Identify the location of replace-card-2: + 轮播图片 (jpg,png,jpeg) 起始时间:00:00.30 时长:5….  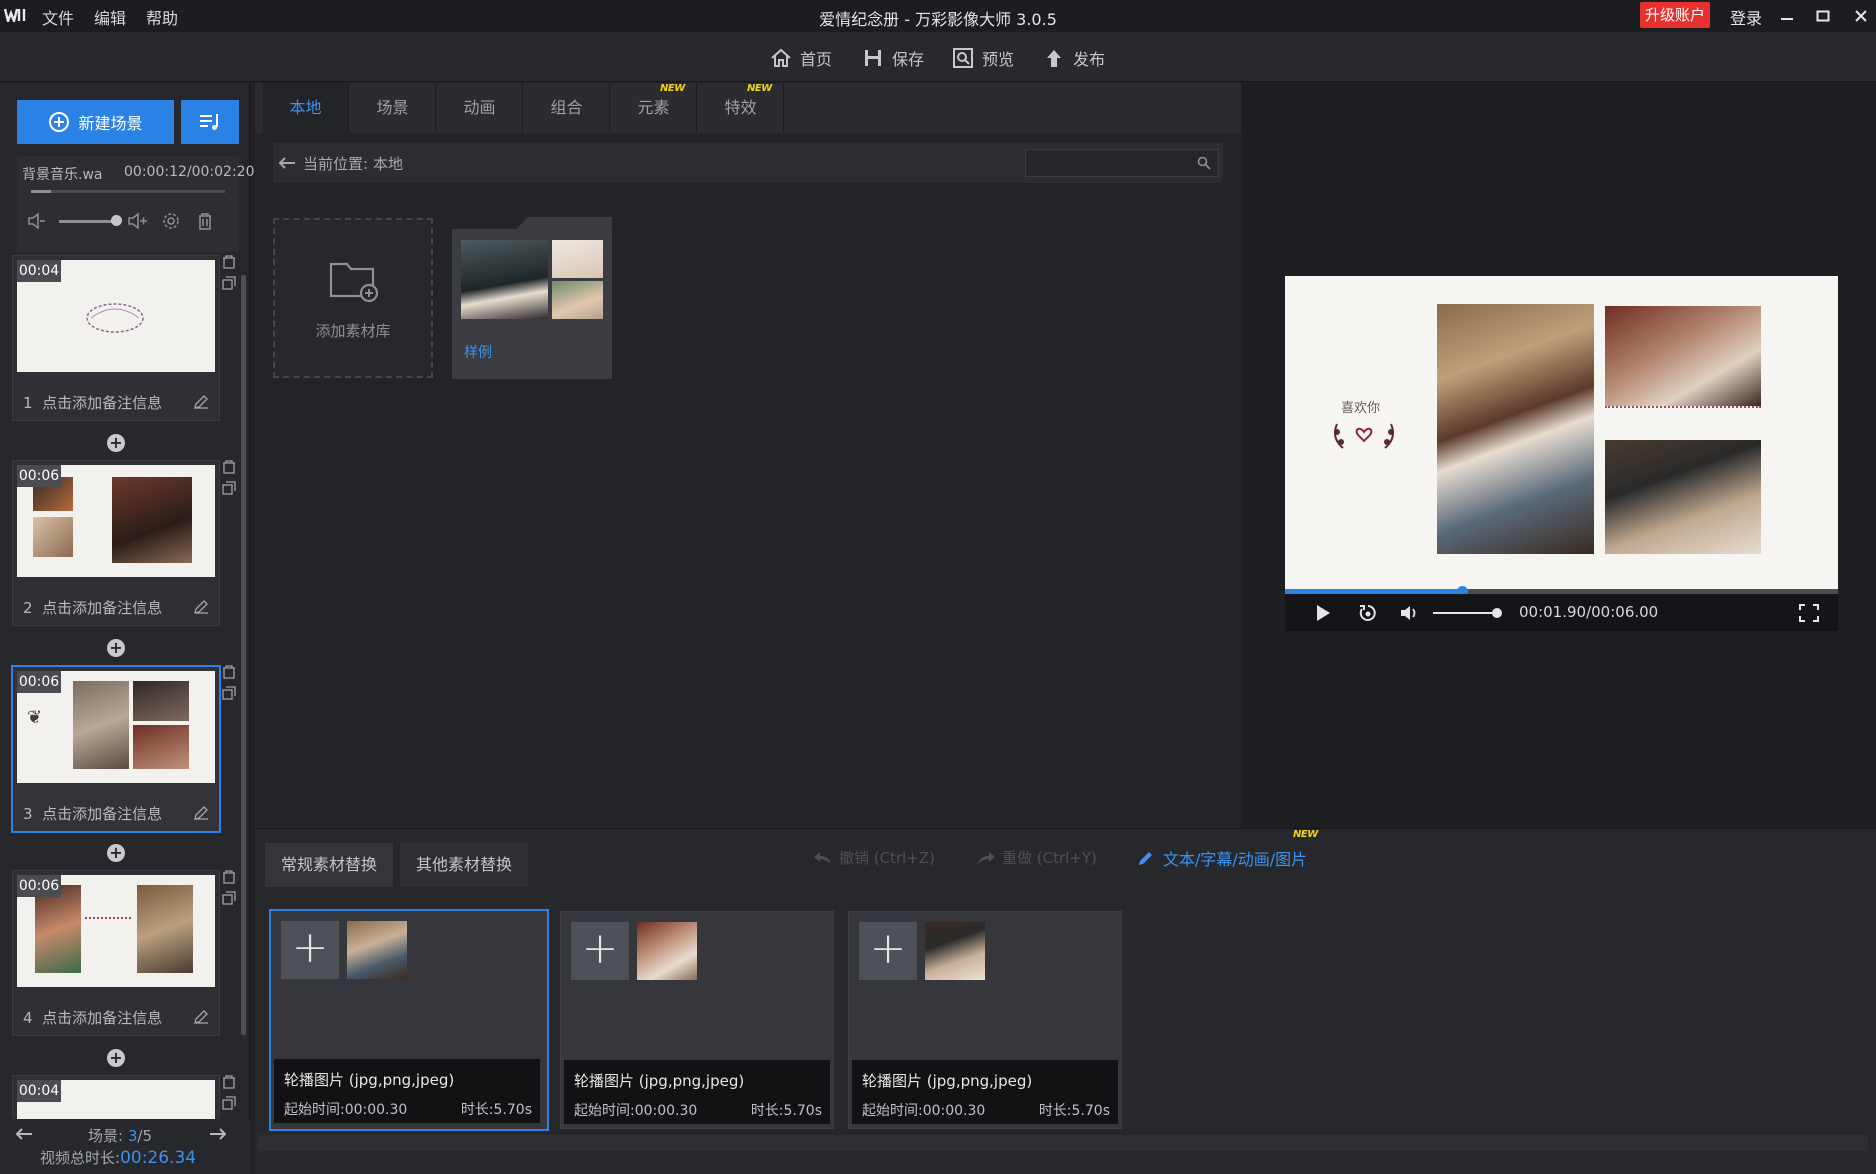
(697, 1020).